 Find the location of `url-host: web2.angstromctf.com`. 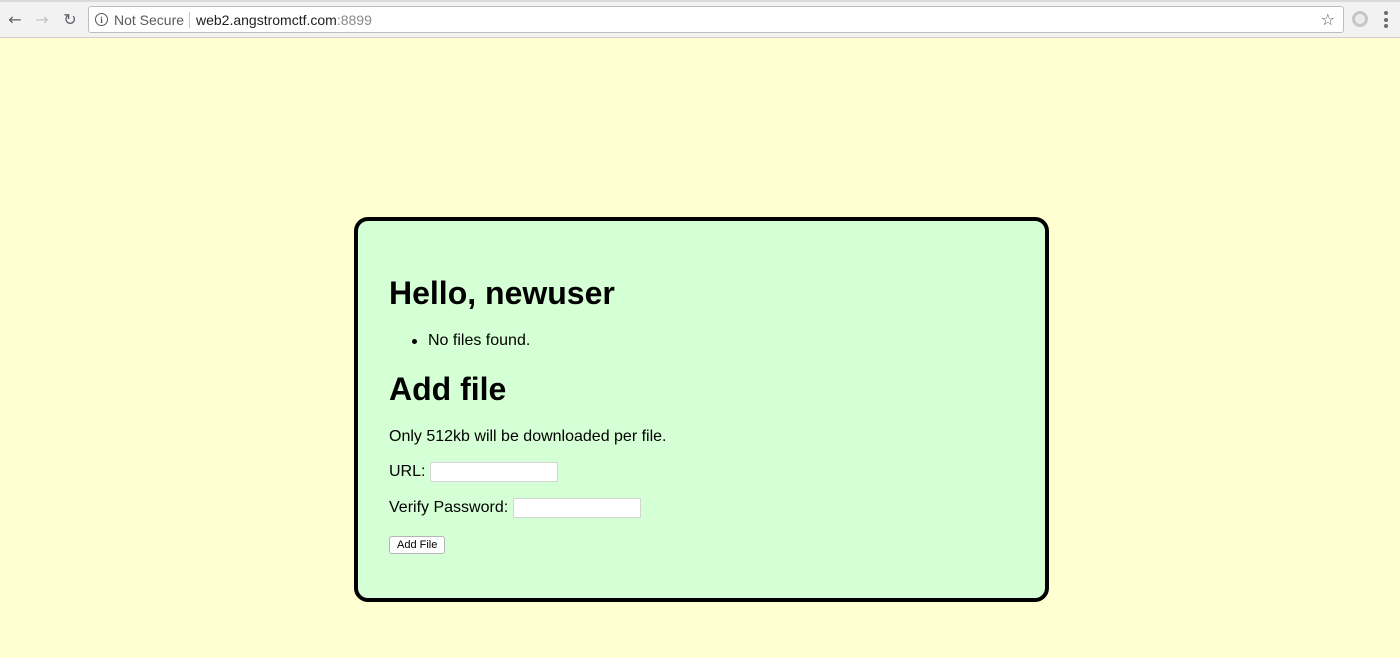

url-host: web2.angstromctf.com is located at coordinates (266, 20).